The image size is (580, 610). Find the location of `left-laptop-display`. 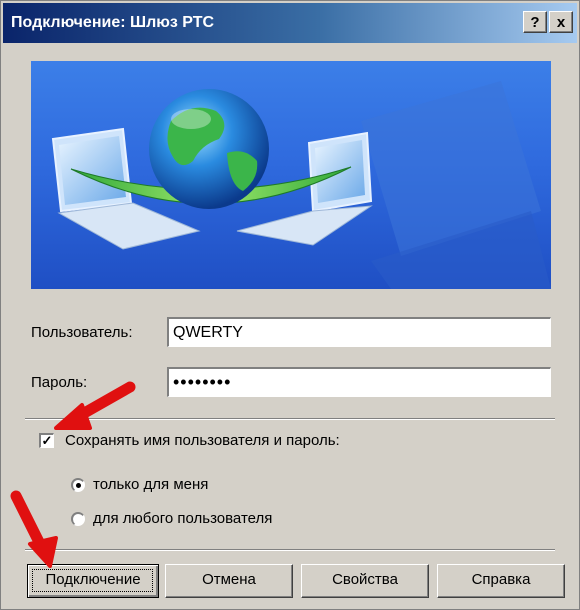

left-laptop-display is located at coordinates (92, 170).